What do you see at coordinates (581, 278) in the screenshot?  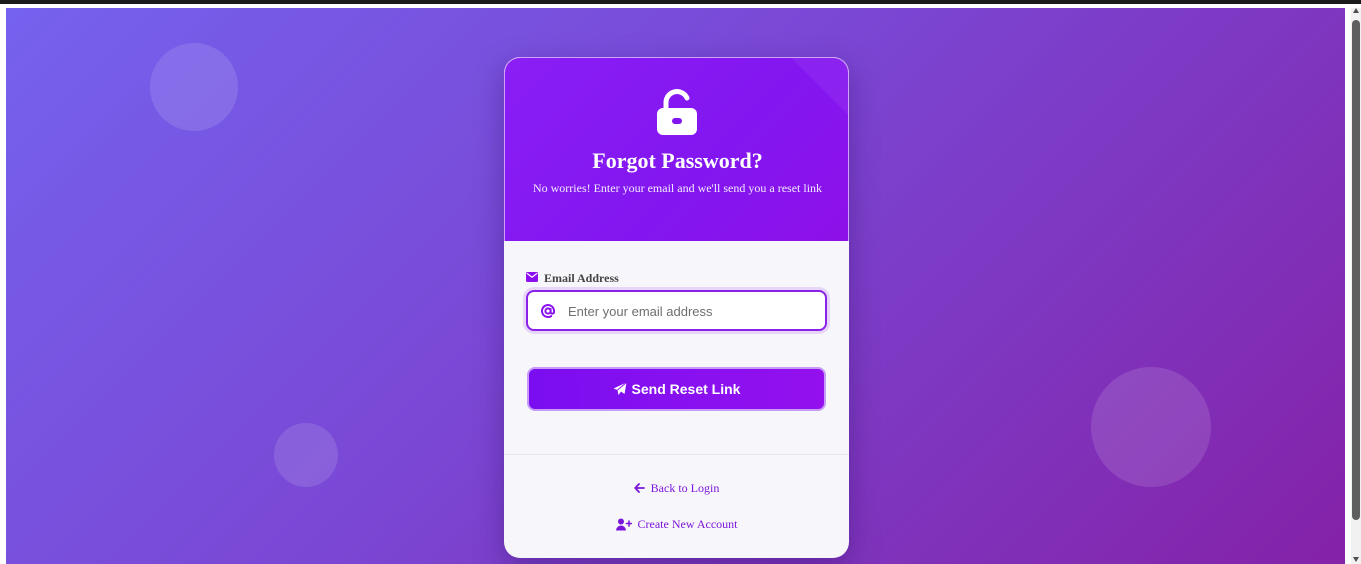 I see `email-label-text: Email Address` at bounding box center [581, 278].